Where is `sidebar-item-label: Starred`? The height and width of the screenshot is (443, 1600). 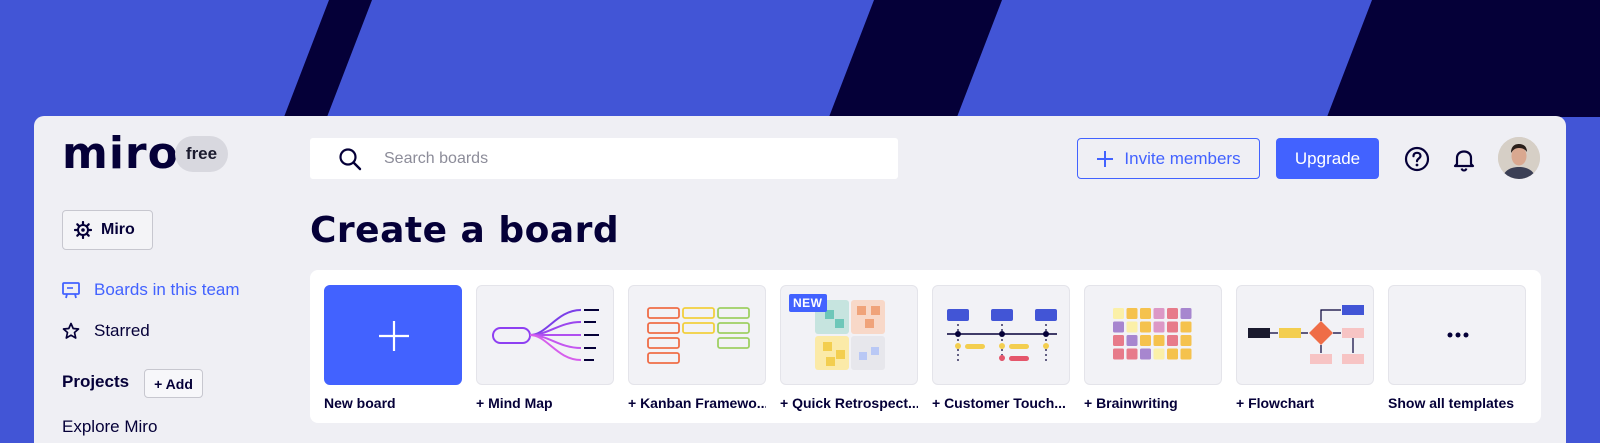 sidebar-item-label: Starred is located at coordinates (122, 330).